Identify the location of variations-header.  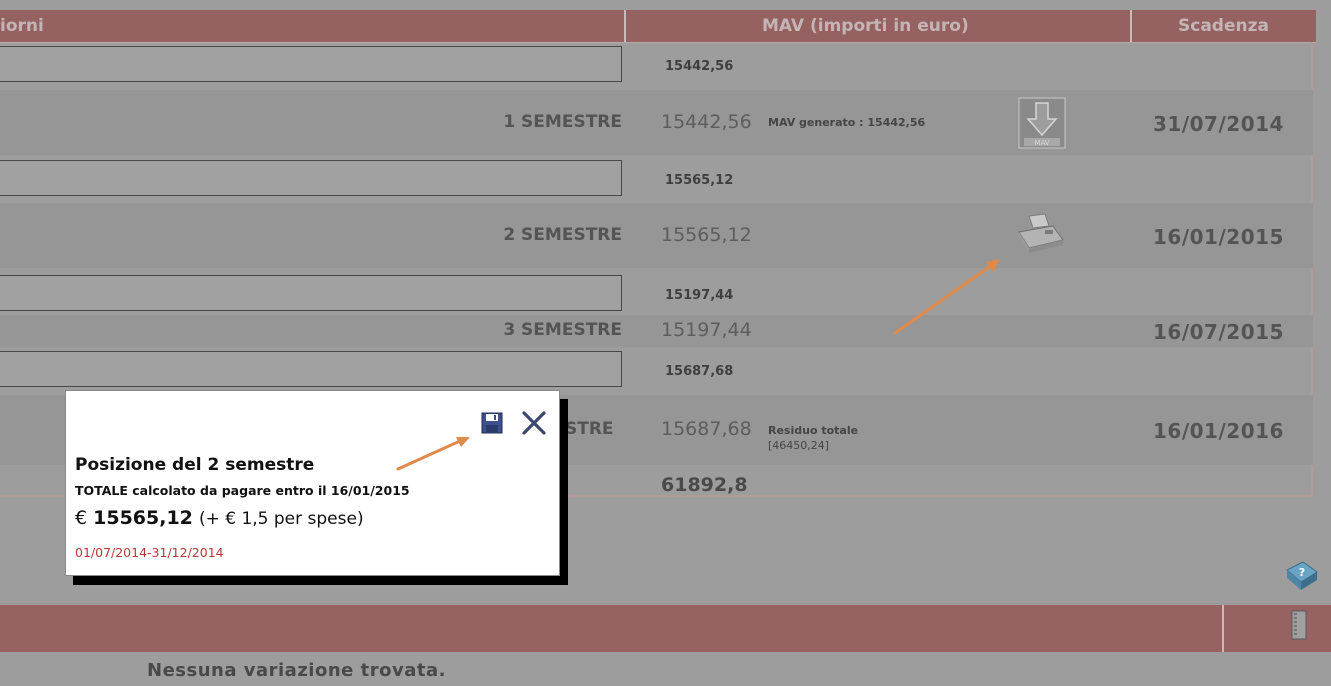
(665, 628).